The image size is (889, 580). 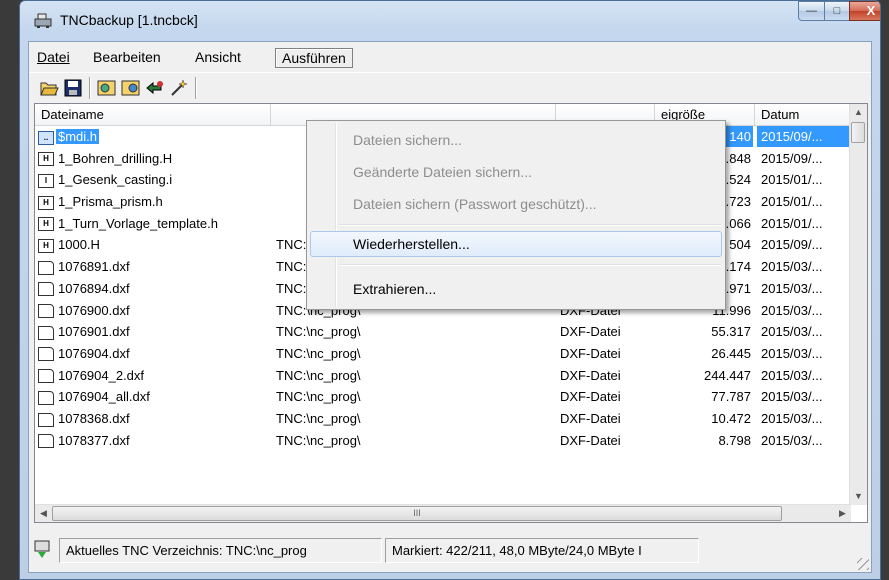 I want to click on file-name: 1078368.dxf, so click(x=94, y=418).